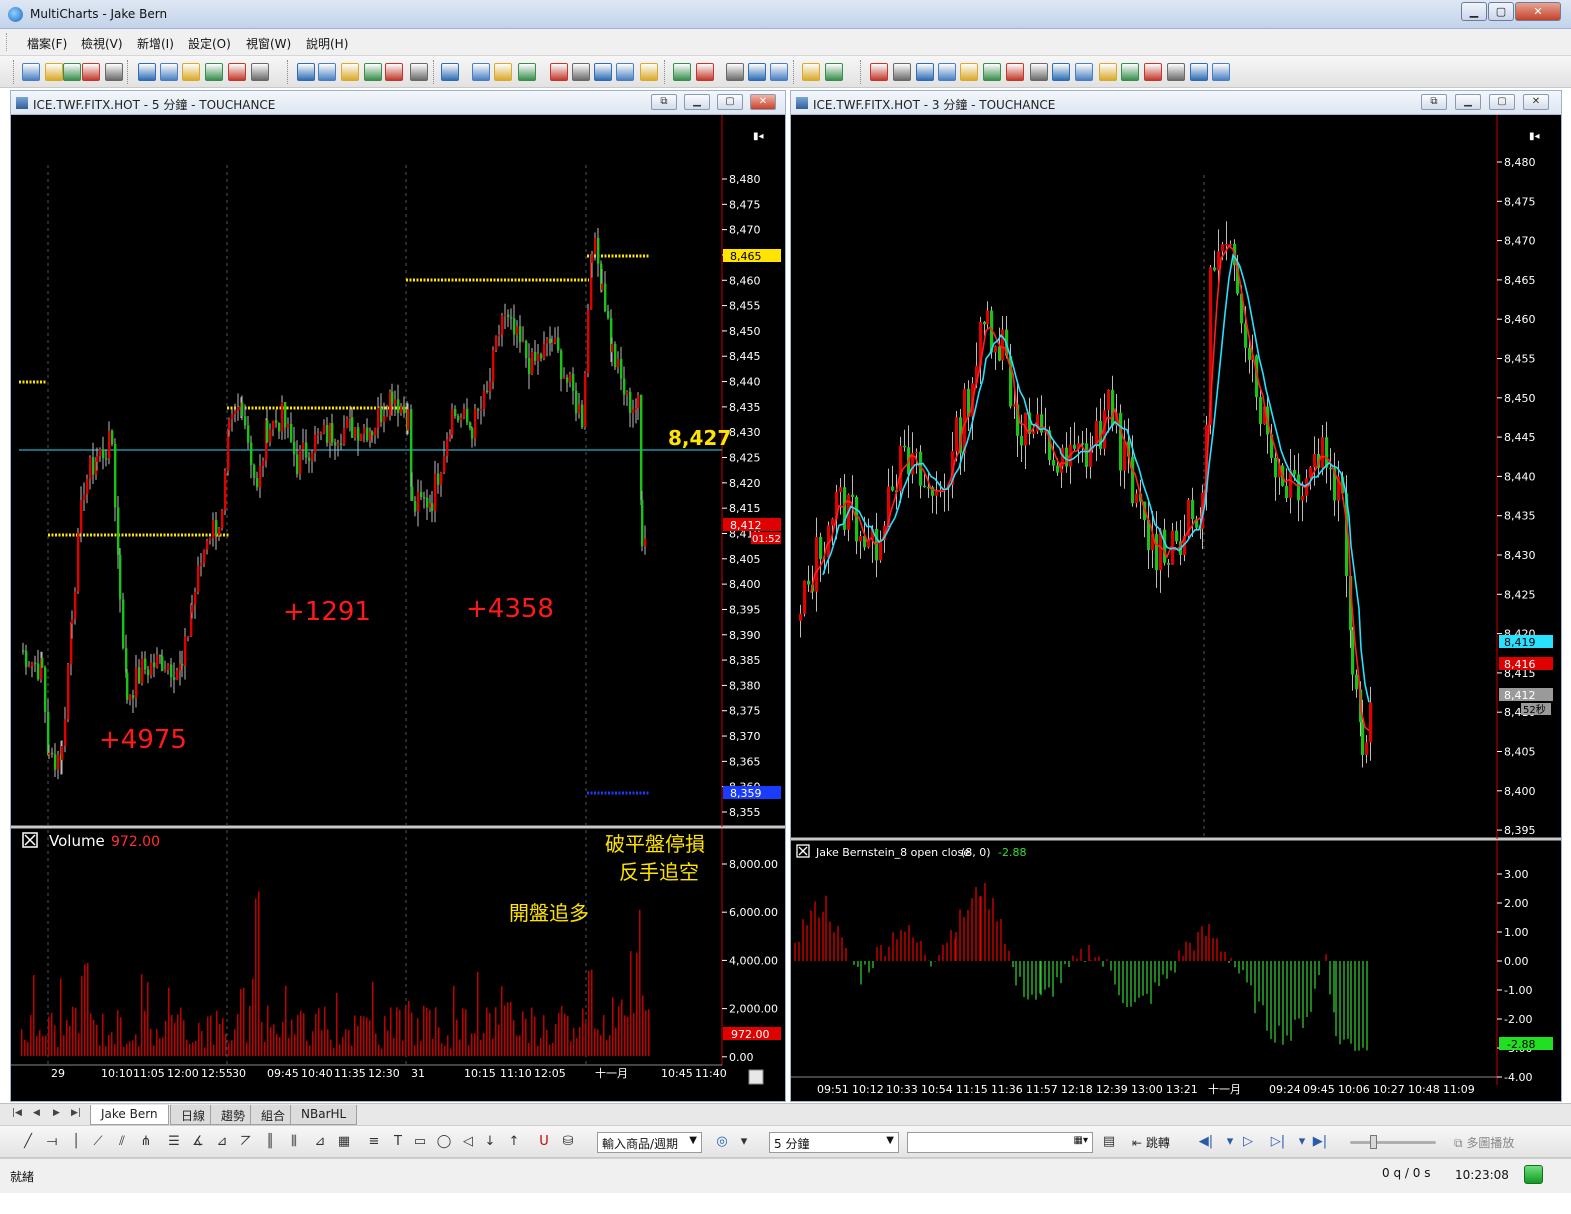 This screenshot has height=1214, width=1571. Describe the element at coordinates (1109, 1142) in the screenshot. I see `toolbar-settings-icon: ▤` at that location.